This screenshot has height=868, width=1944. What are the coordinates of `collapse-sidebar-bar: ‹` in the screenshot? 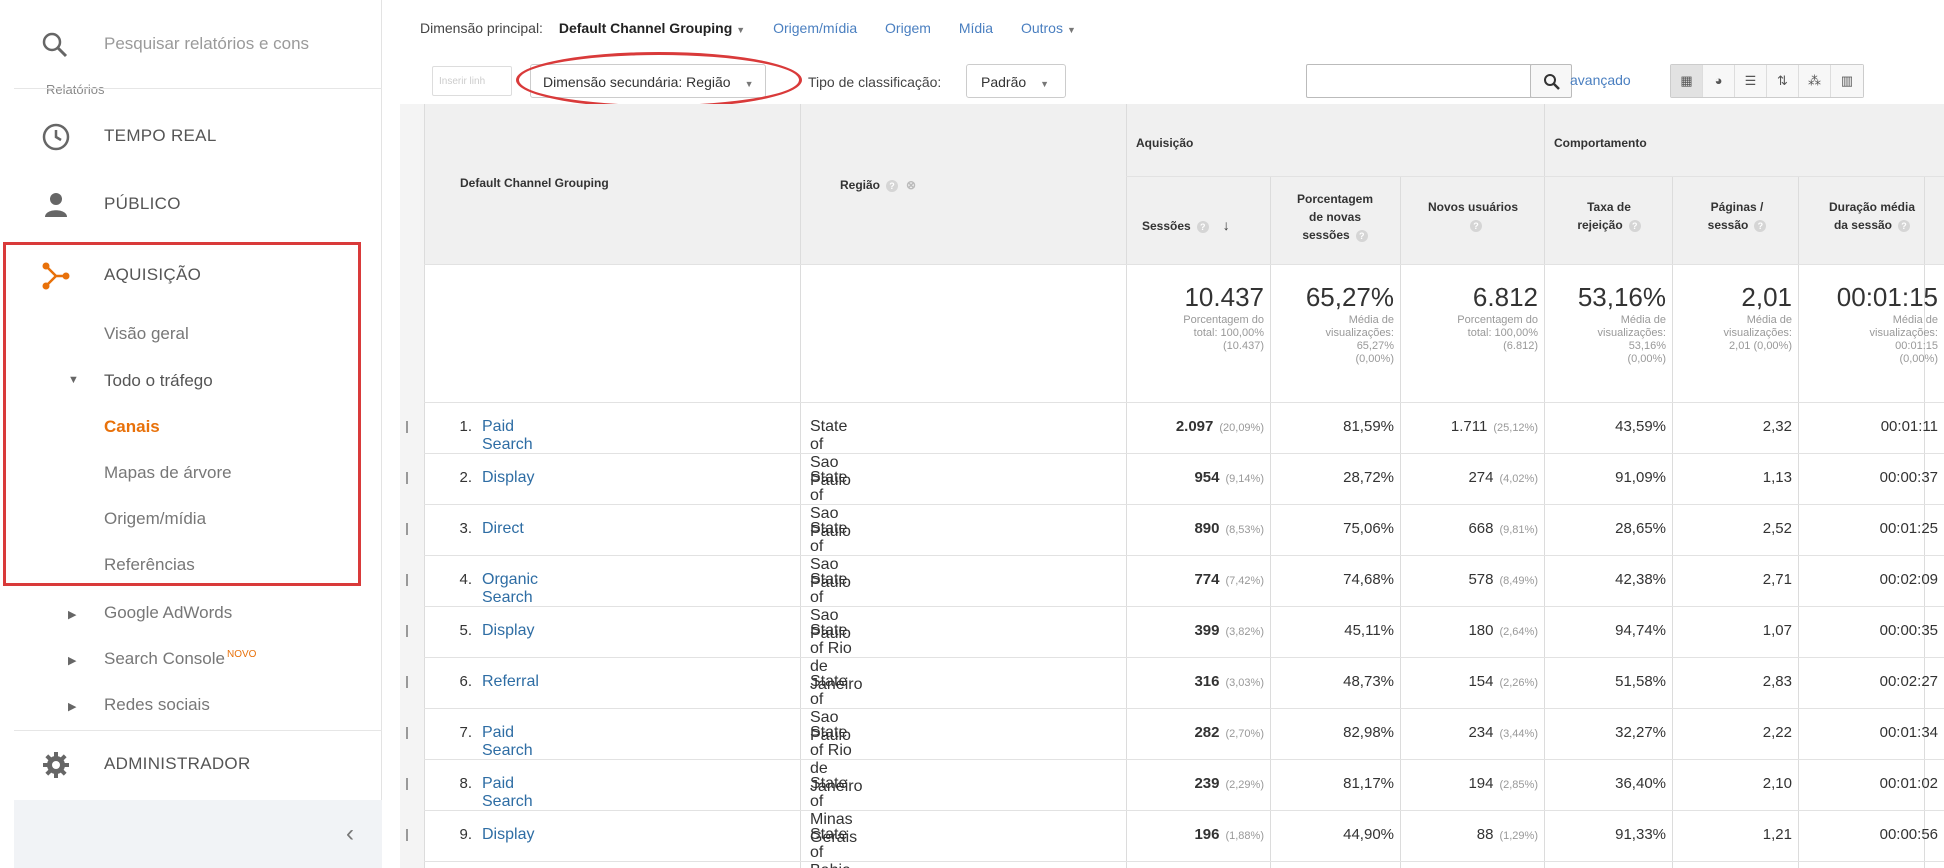 It's located at (198, 834).